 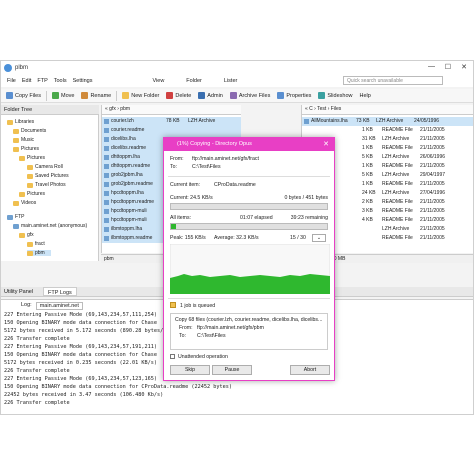 I want to click on log-source-select: main.aminet.net, so click(x=59, y=306).